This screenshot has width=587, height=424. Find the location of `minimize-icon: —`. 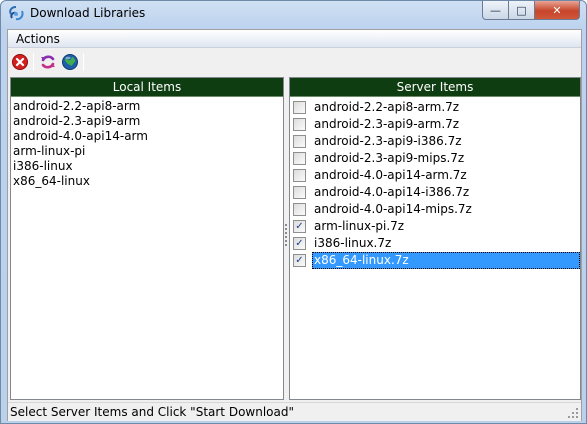

minimize-icon: — is located at coordinates (495, 10).